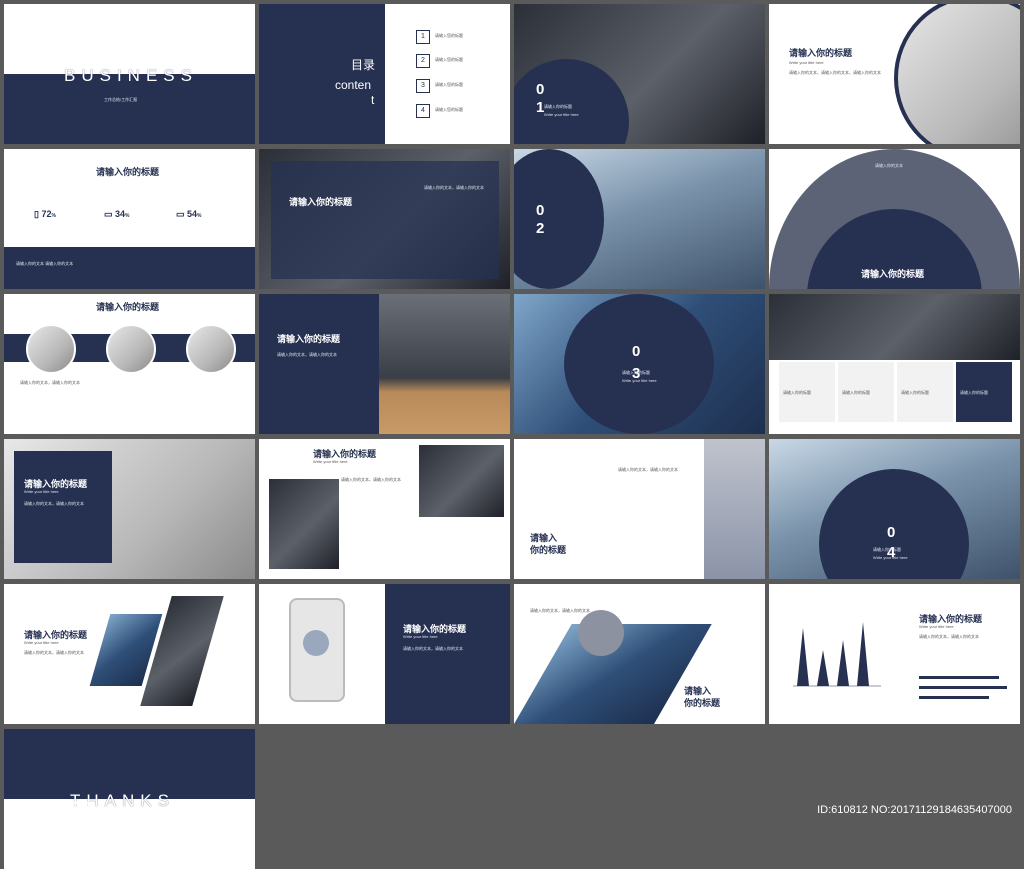  Describe the element at coordinates (835, 72) in the screenshot. I see `slide4-body: 请输入你的文本，请输入你的文本，请输入你的文本` at that location.